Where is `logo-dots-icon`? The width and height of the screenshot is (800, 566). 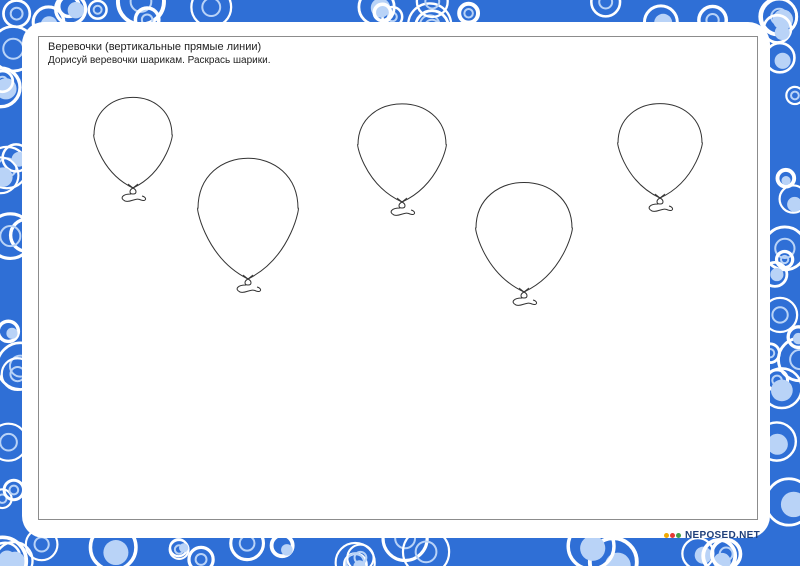 logo-dots-icon is located at coordinates (672, 535).